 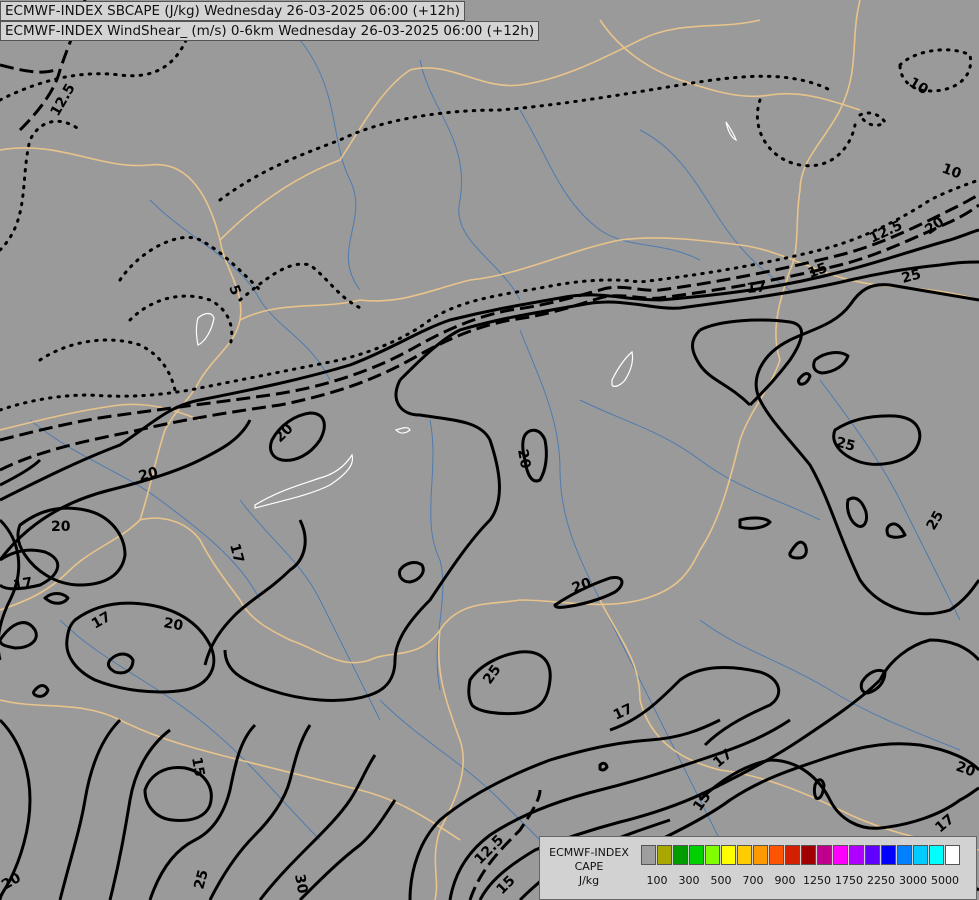 I want to click on legend-tick: 500, so click(x=721, y=880).